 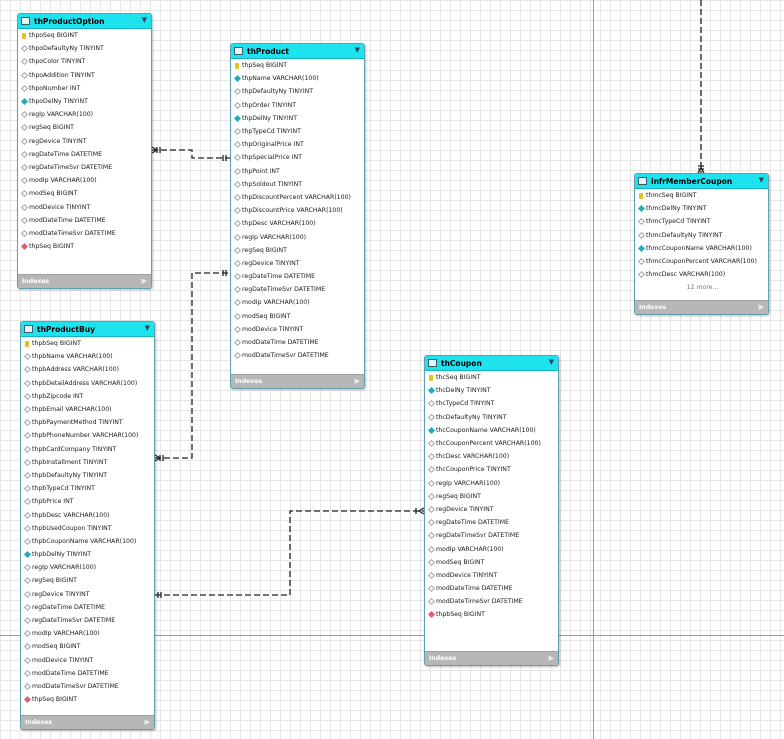 I want to click on column-row: thpbSeq BIGINT, so click(x=491, y=614).